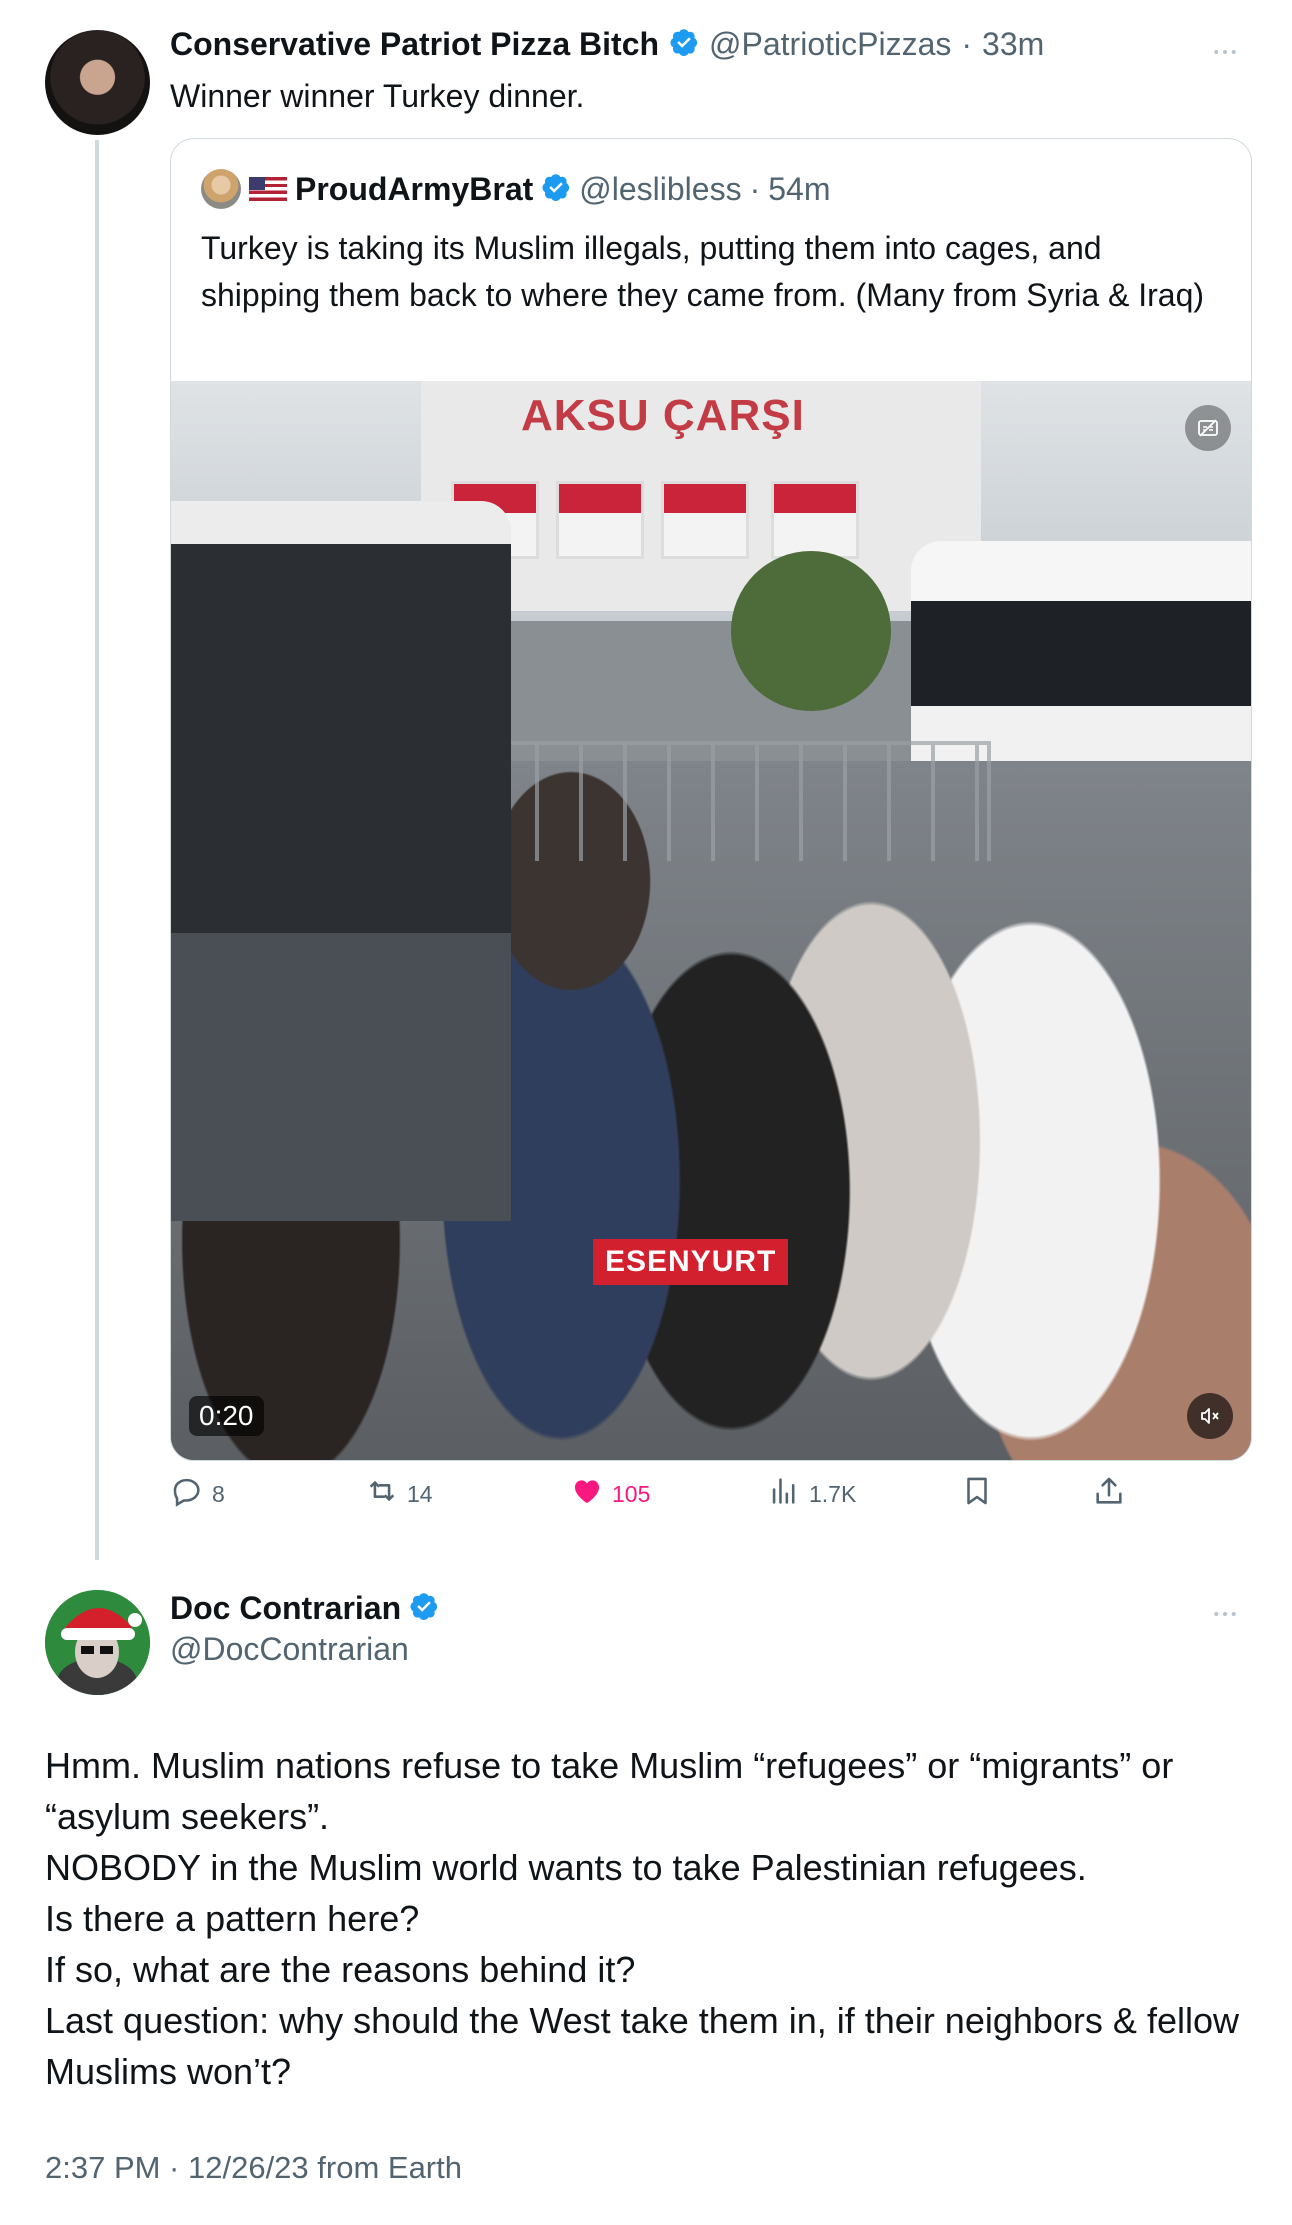  What do you see at coordinates (784, 1494) in the screenshot?
I see `views-icon` at bounding box center [784, 1494].